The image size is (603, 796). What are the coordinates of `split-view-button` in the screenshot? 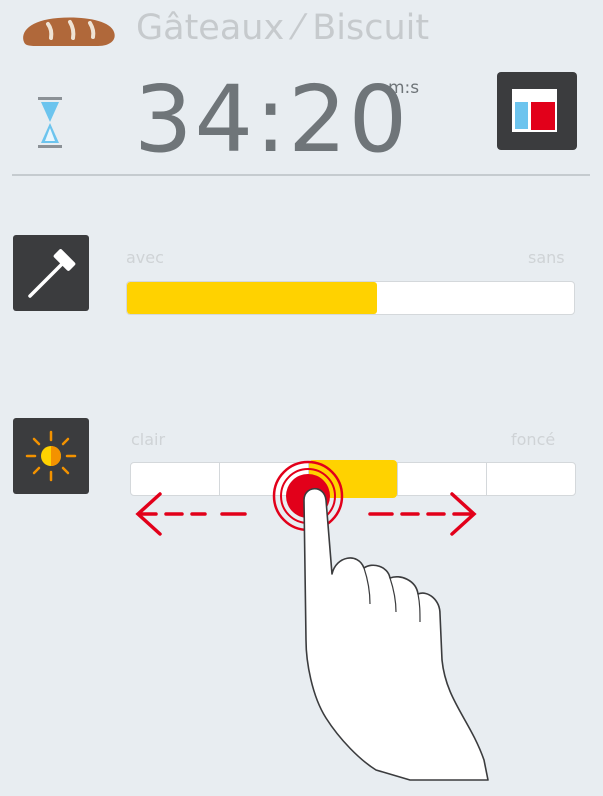 It's located at (537, 111).